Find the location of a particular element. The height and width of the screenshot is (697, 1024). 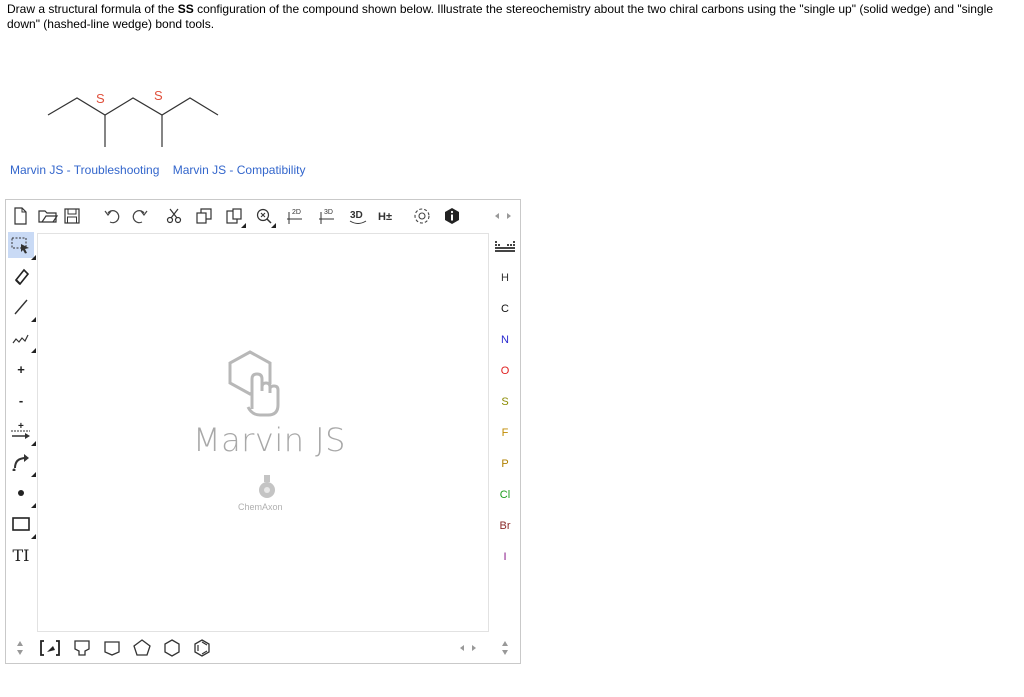

element-button-f: F is located at coordinates (505, 433).